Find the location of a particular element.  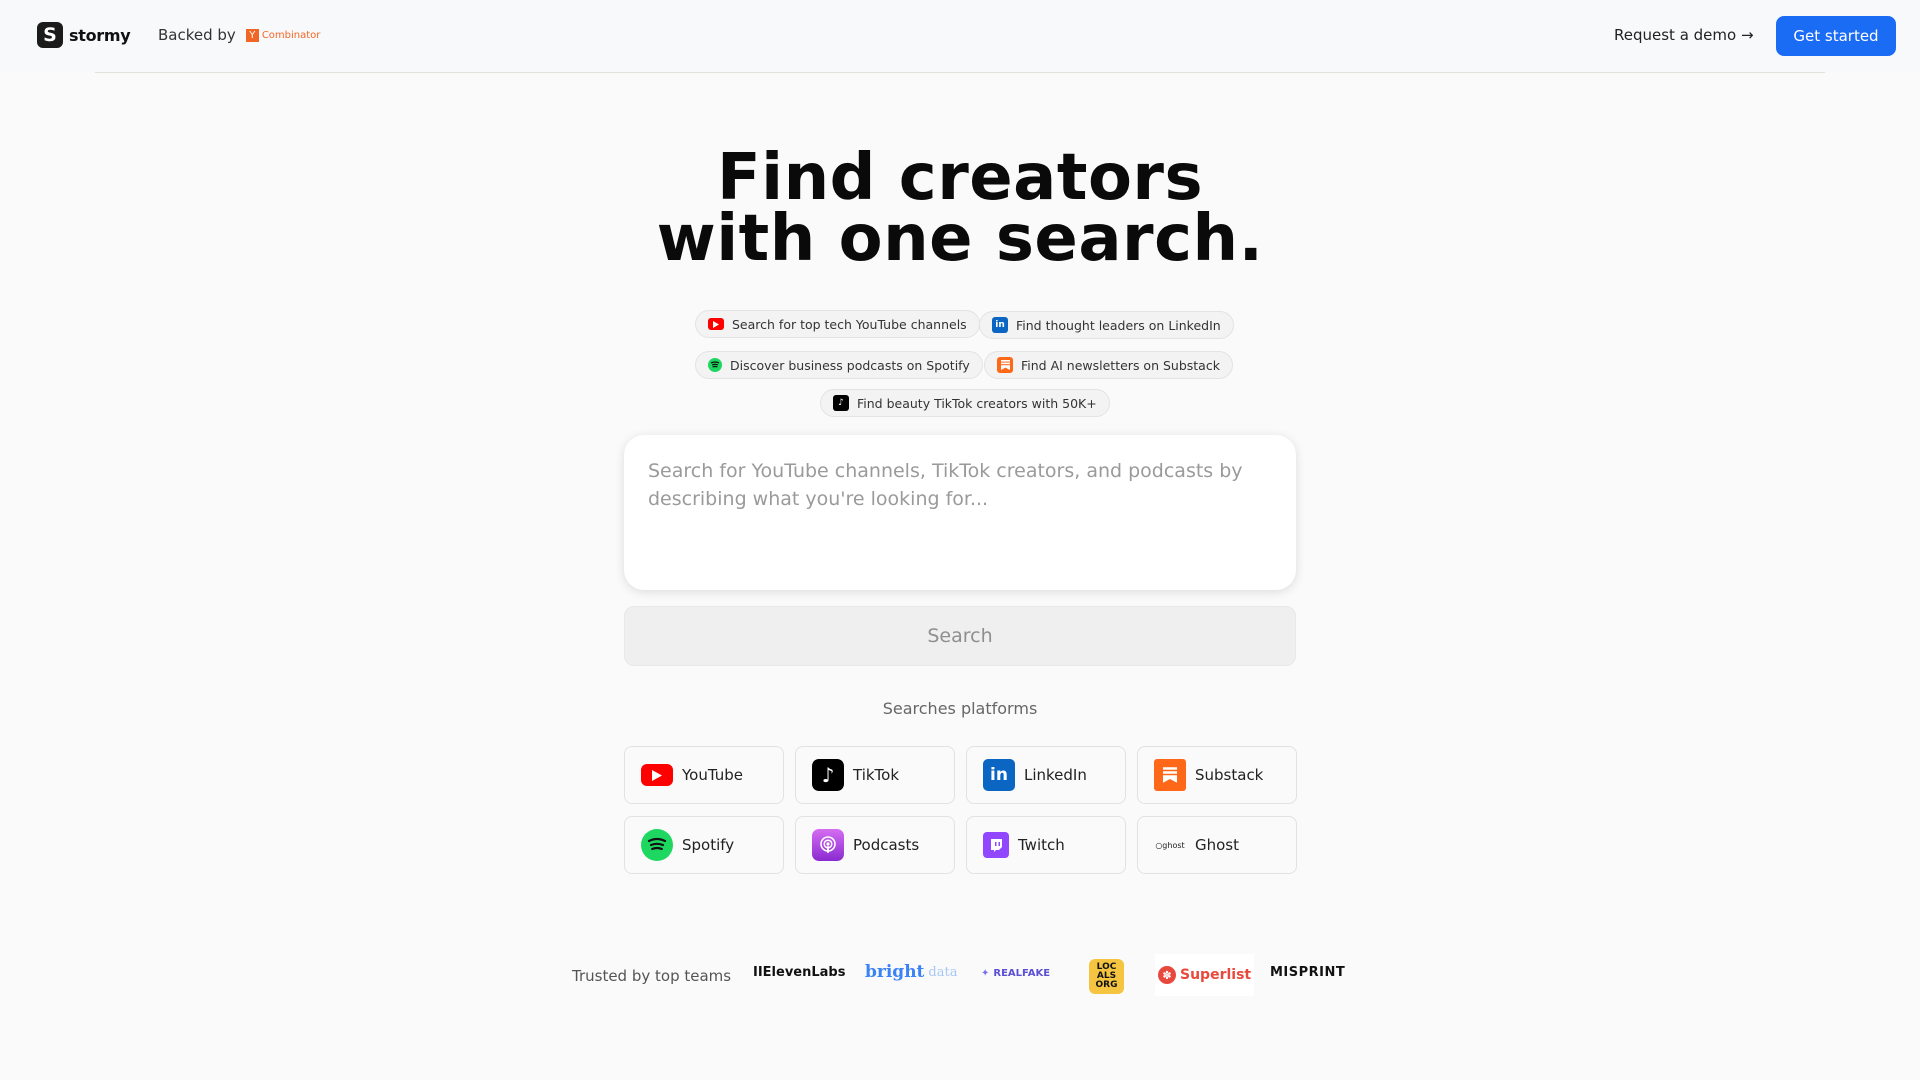

hero-line-1: Find creators is located at coordinates (960, 178).